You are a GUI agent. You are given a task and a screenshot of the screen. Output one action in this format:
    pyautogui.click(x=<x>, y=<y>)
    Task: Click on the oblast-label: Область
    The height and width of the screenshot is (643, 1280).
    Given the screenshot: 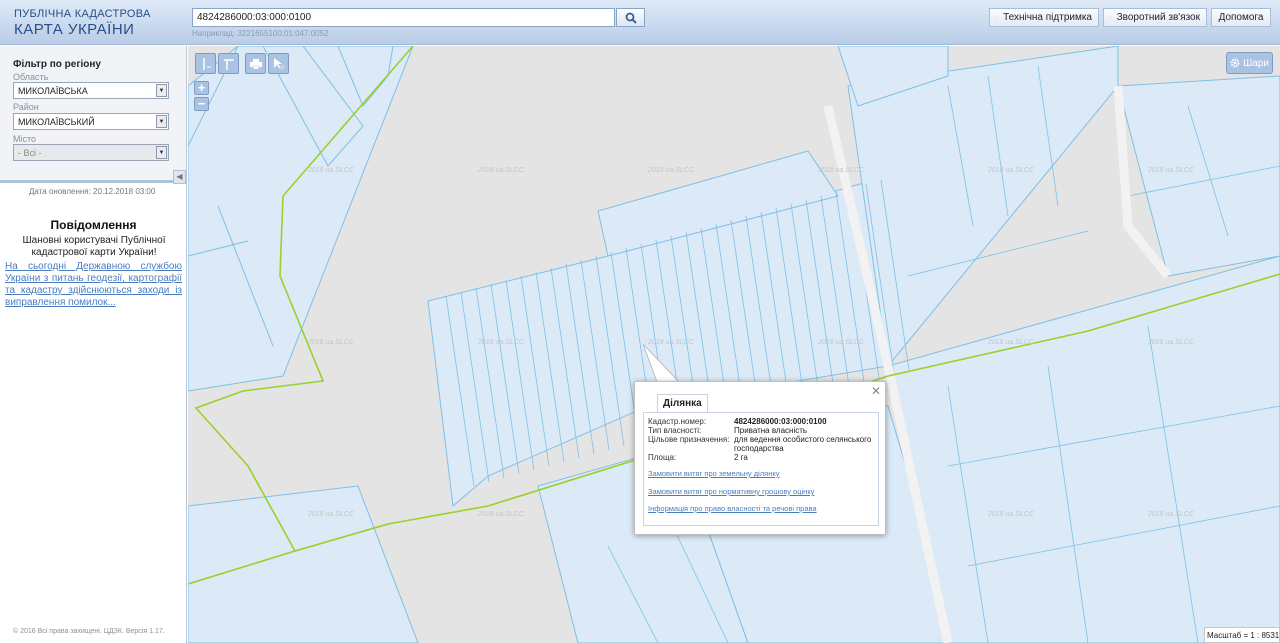 What is the action you would take?
    pyautogui.click(x=31, y=77)
    